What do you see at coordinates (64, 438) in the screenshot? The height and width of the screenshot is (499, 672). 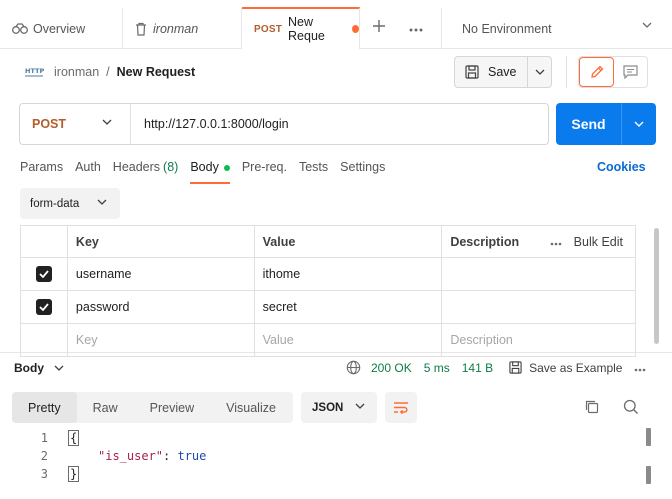 I see `code-text: {` at bounding box center [64, 438].